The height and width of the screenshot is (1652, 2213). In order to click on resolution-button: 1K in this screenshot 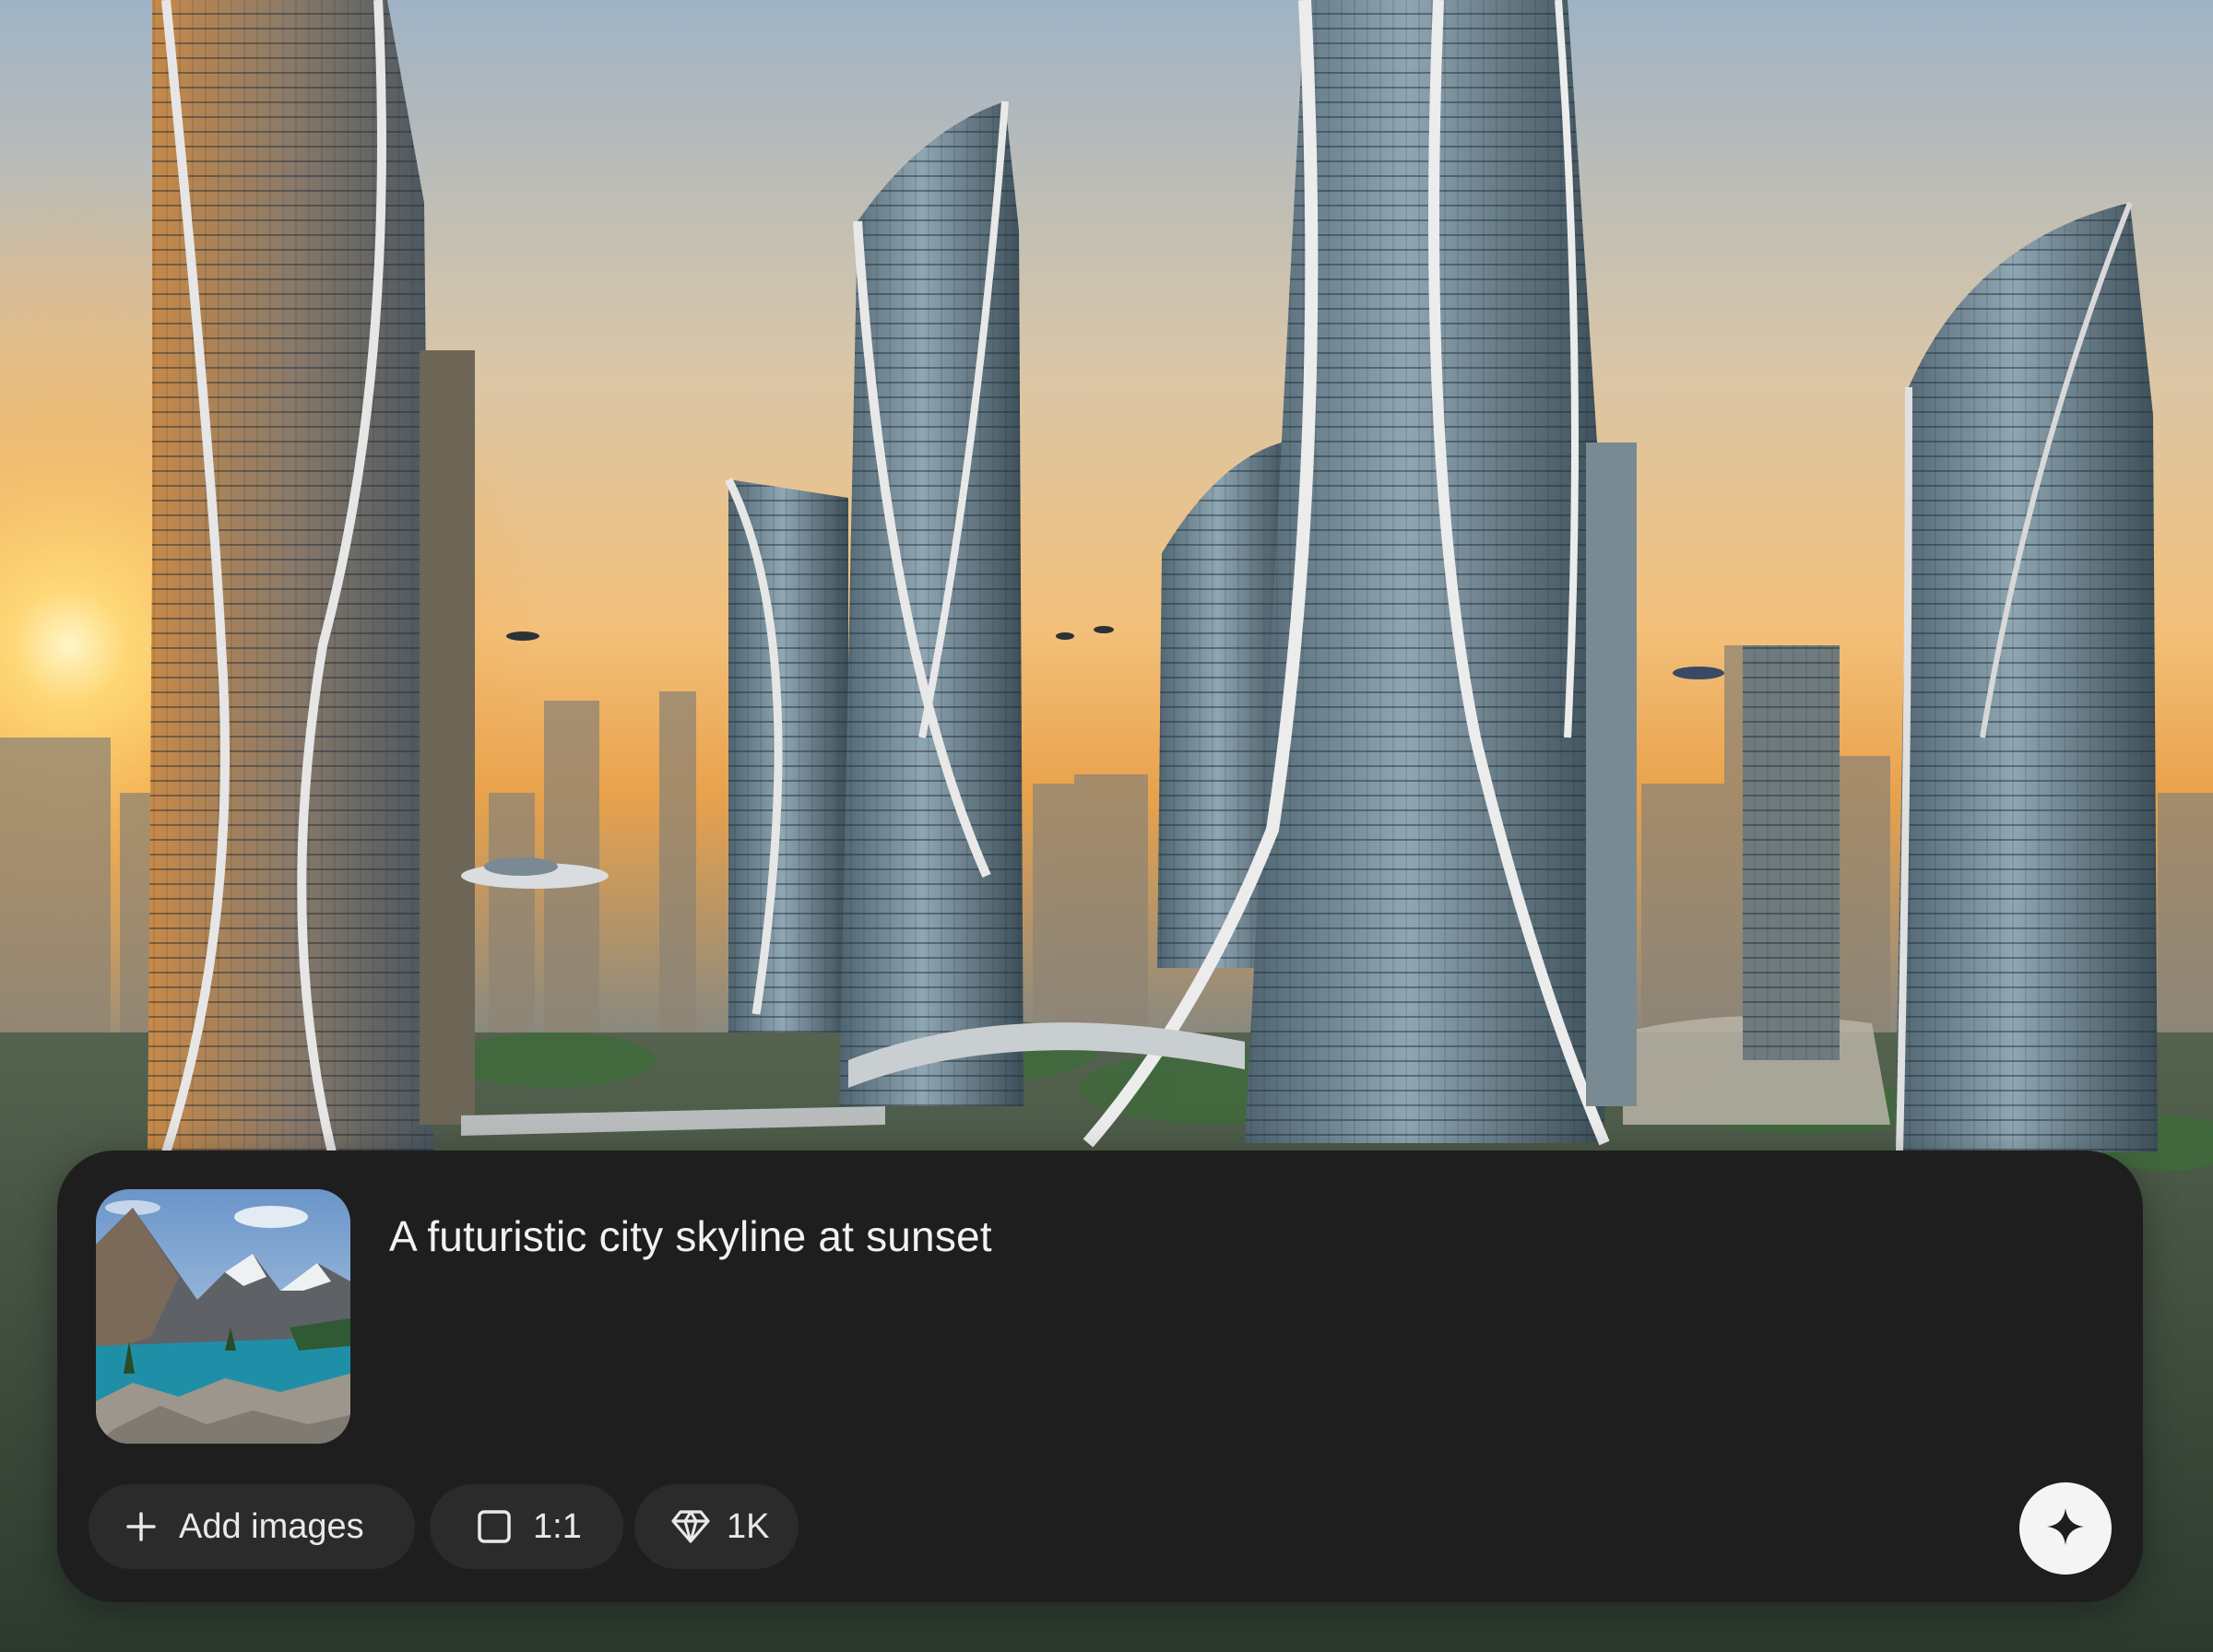, I will do `click(716, 1526)`.